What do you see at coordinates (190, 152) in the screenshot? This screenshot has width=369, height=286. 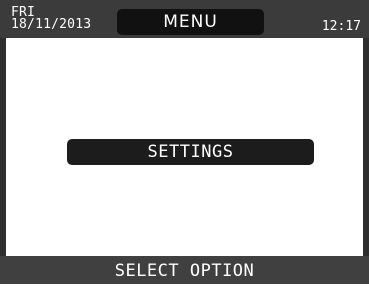 I see `settings-button: SETTINGS` at bounding box center [190, 152].